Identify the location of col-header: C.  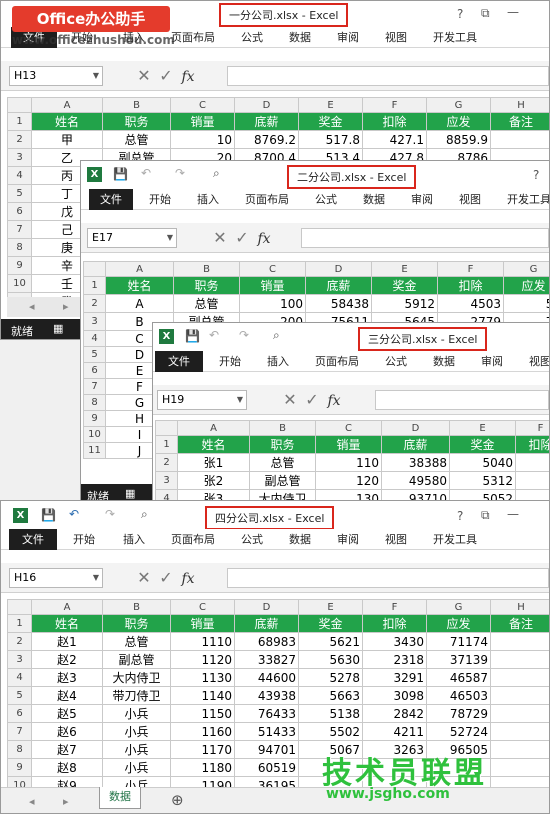
(202, 105).